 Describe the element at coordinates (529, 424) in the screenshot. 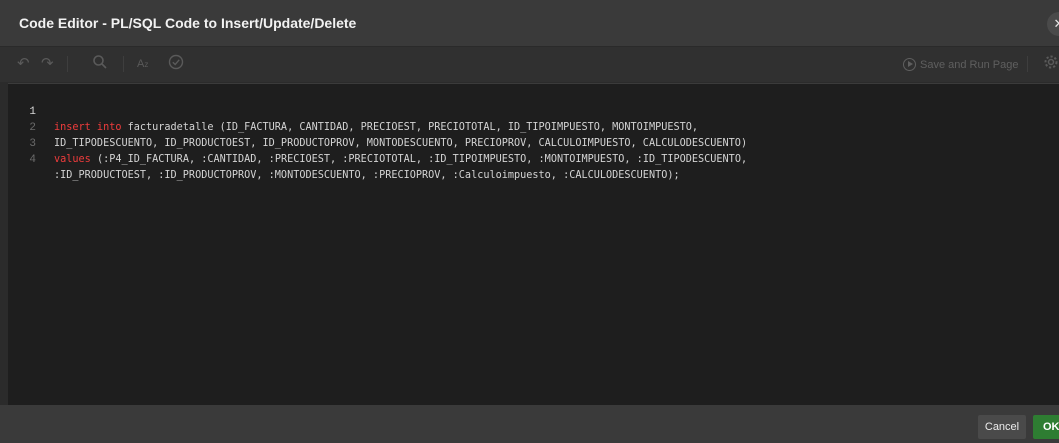

I see `dialog-footer: Cancel OK` at that location.